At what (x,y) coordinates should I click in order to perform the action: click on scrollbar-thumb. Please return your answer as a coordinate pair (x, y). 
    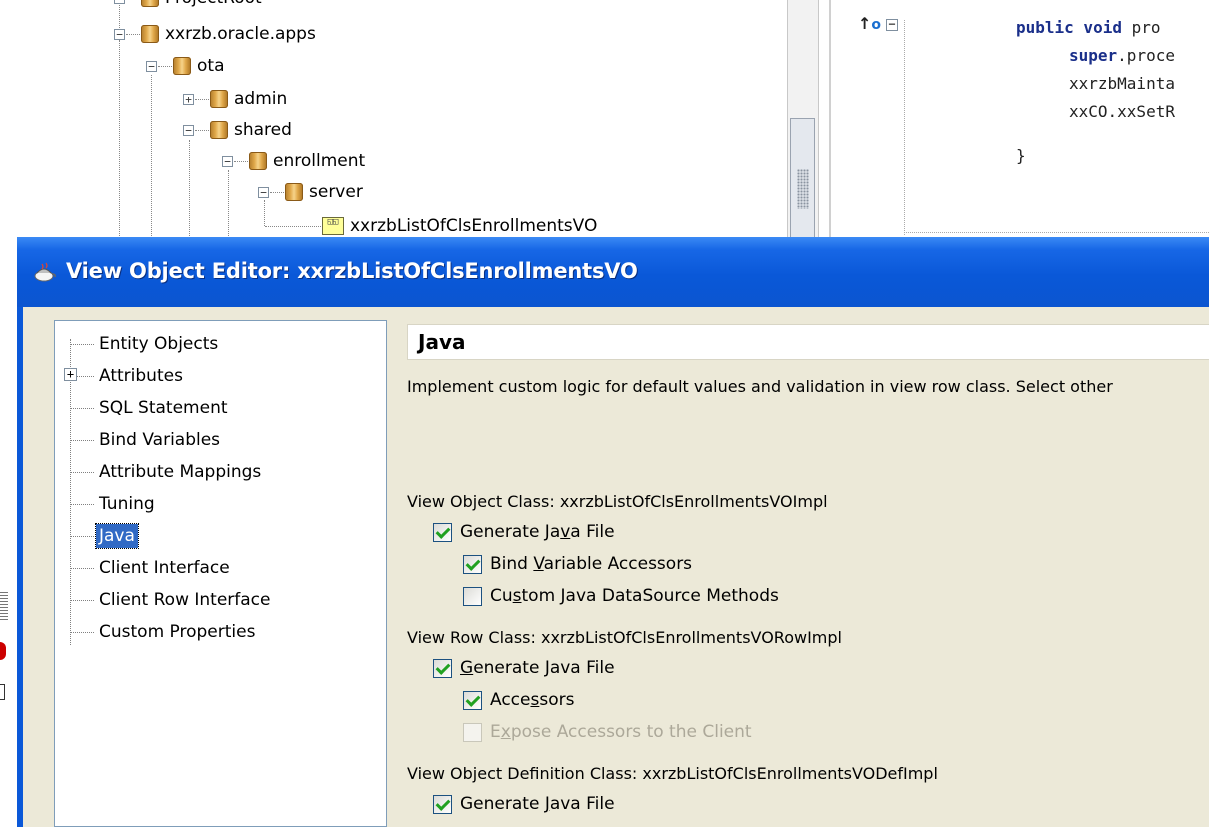
    Looking at the image, I should click on (802, 179).